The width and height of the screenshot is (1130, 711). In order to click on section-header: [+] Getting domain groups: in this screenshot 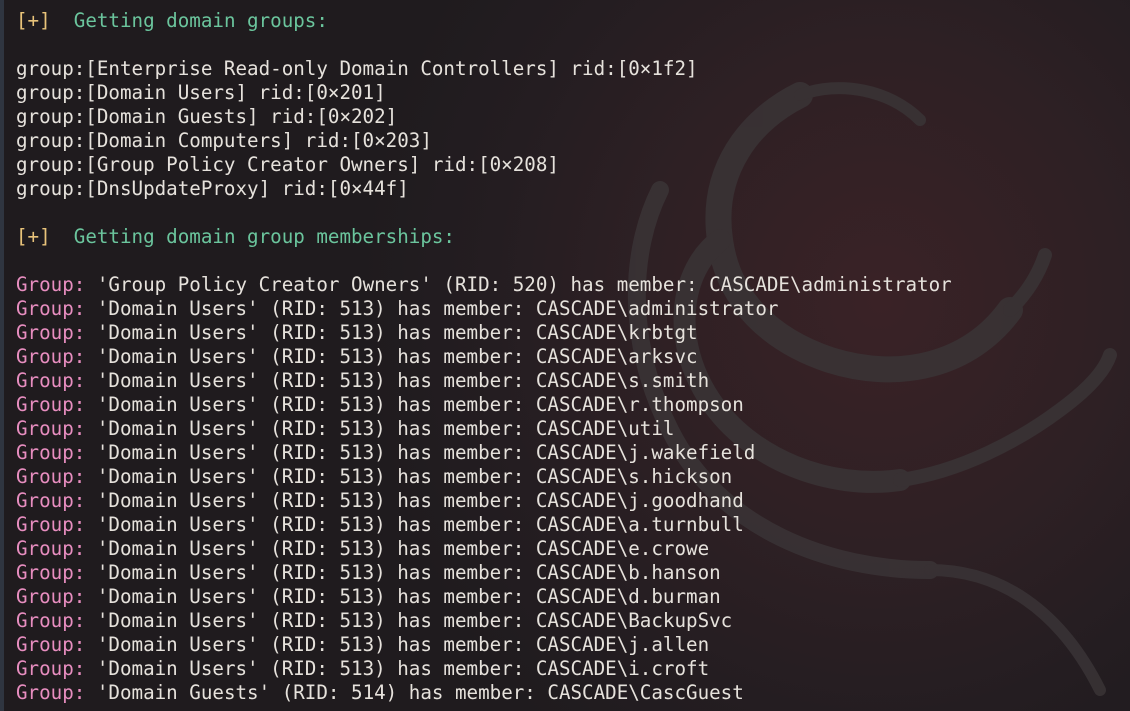, I will do `click(484, 21)`.